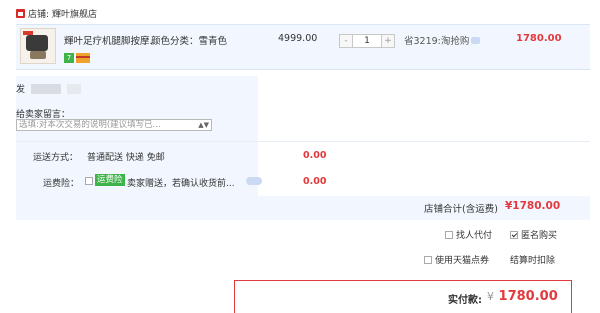 This screenshot has width=600, height=313. I want to click on currency-symbol: ¥, so click(490, 296).